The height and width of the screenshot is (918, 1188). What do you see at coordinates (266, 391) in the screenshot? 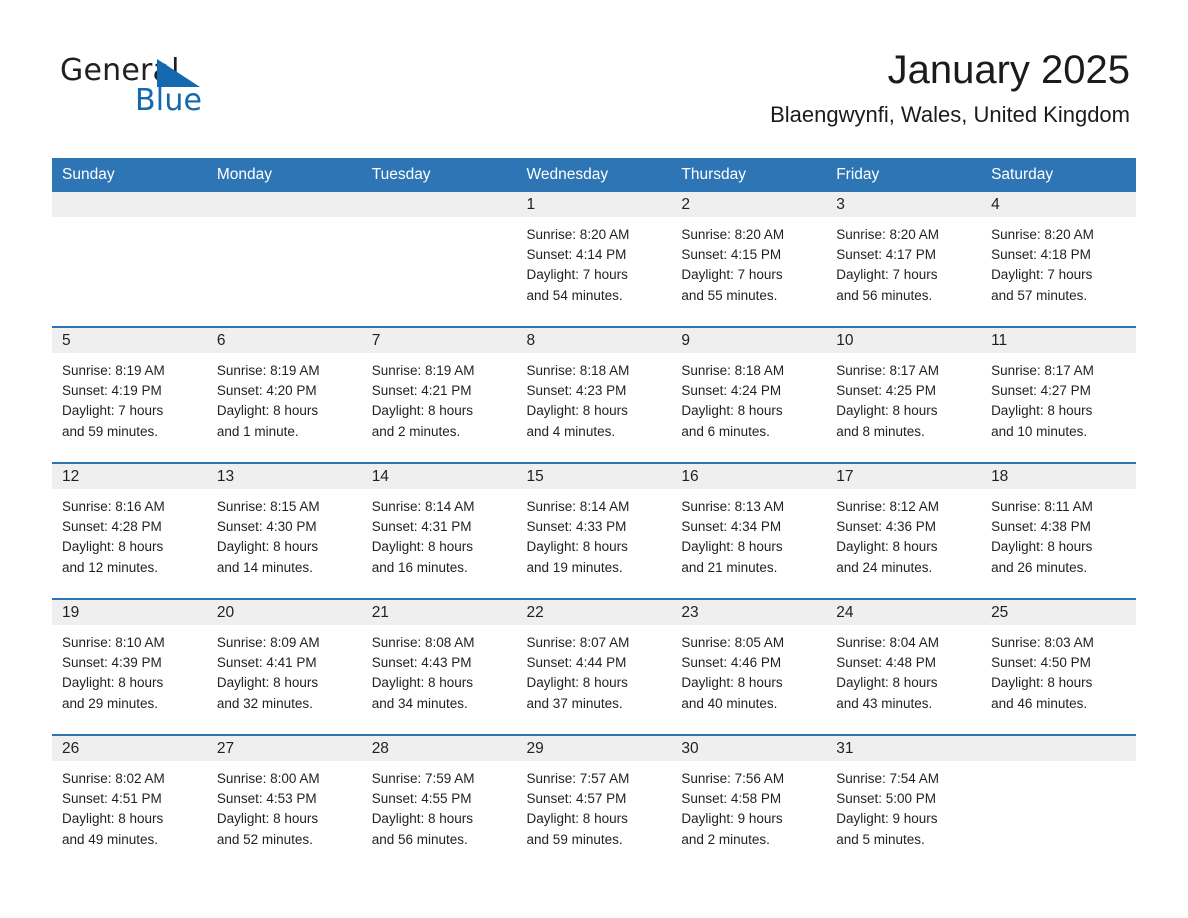
I see `sunset-text: Sunset: 4:20 PM` at bounding box center [266, 391].